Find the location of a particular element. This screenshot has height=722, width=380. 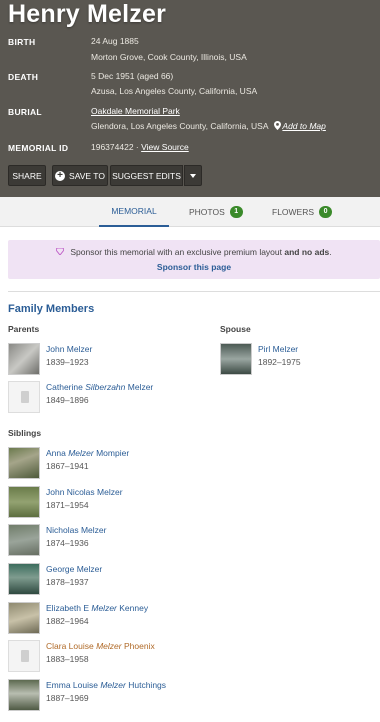

save-to-button: + SAVE TO is located at coordinates (80, 175).